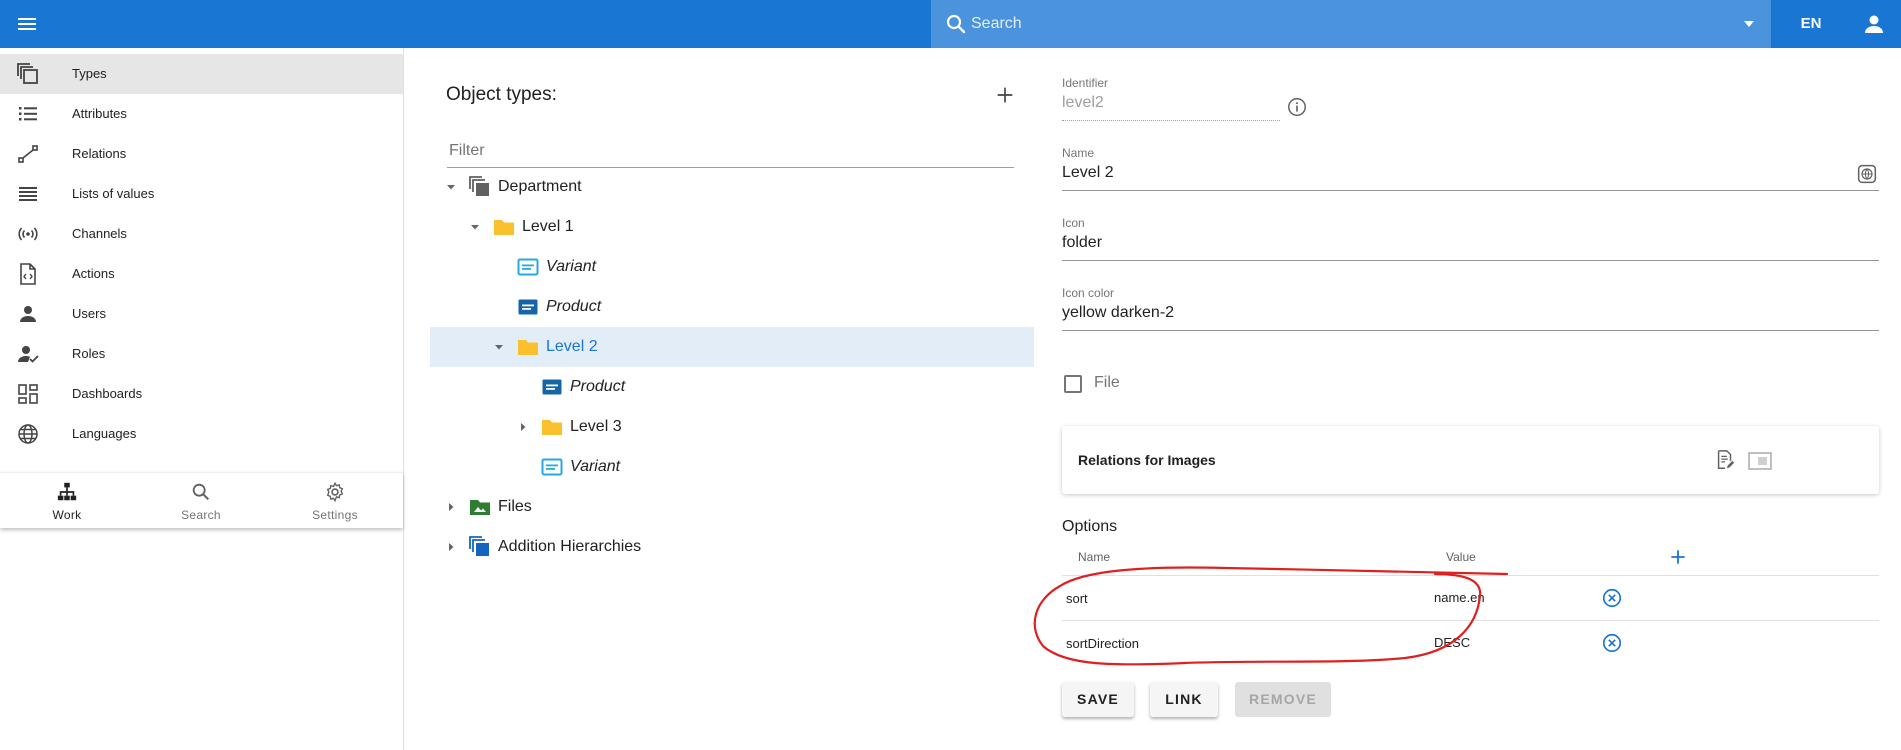 Image resolution: width=1901 pixels, height=750 pixels. Describe the element at coordinates (732, 547) in the screenshot. I see `tree-node-addition-hierarchies: Addition Hierarchies` at that location.